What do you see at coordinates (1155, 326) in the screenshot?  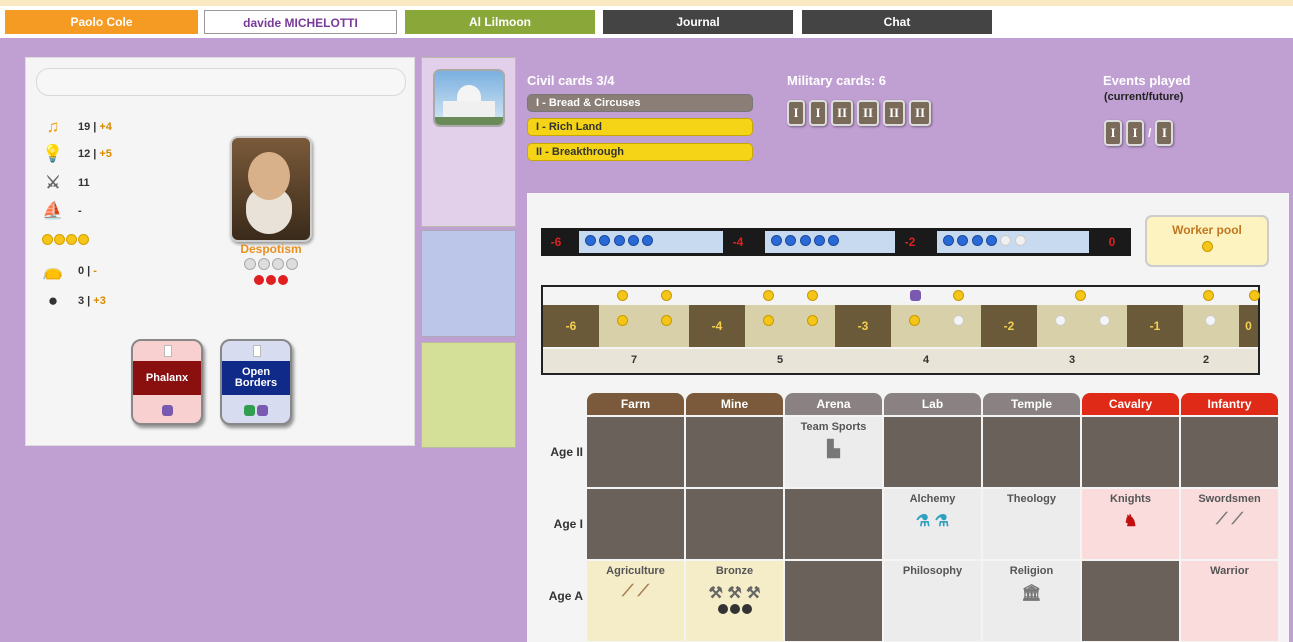 I see `store-block-label: -1` at bounding box center [1155, 326].